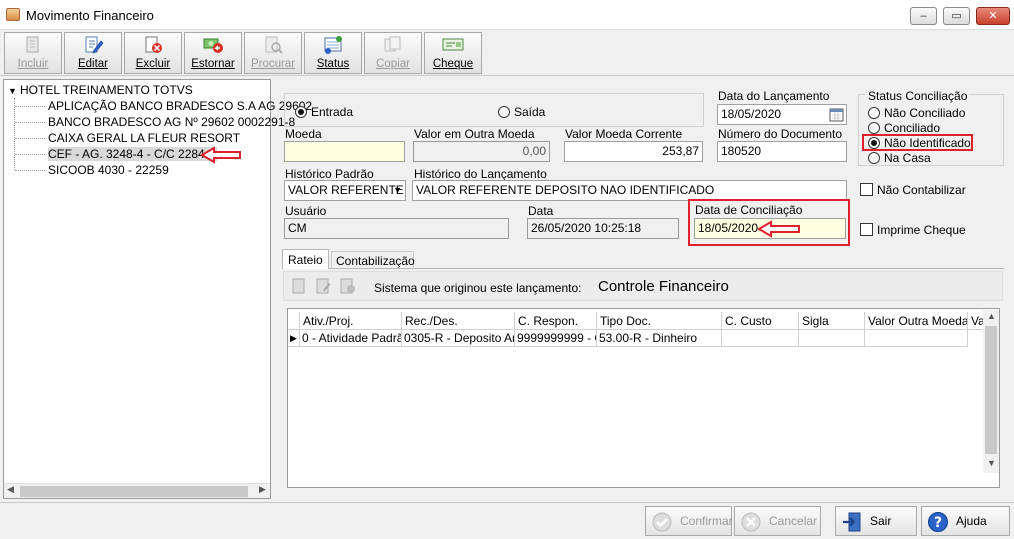 The height and width of the screenshot is (539, 1014). What do you see at coordinates (453, 44) in the screenshot?
I see `cheque-icon` at bounding box center [453, 44].